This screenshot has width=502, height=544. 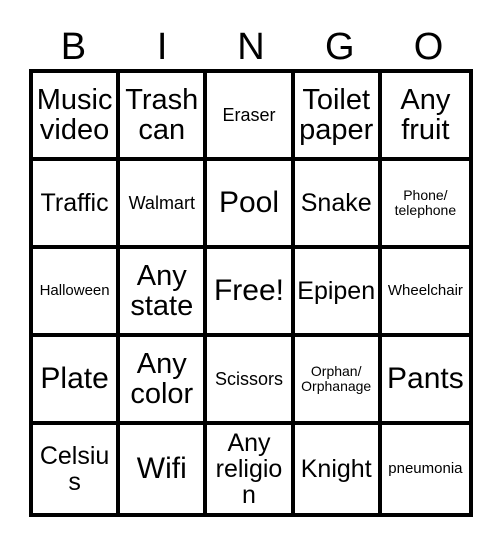 I want to click on bingo-cell: Music video, so click(x=77, y=117).